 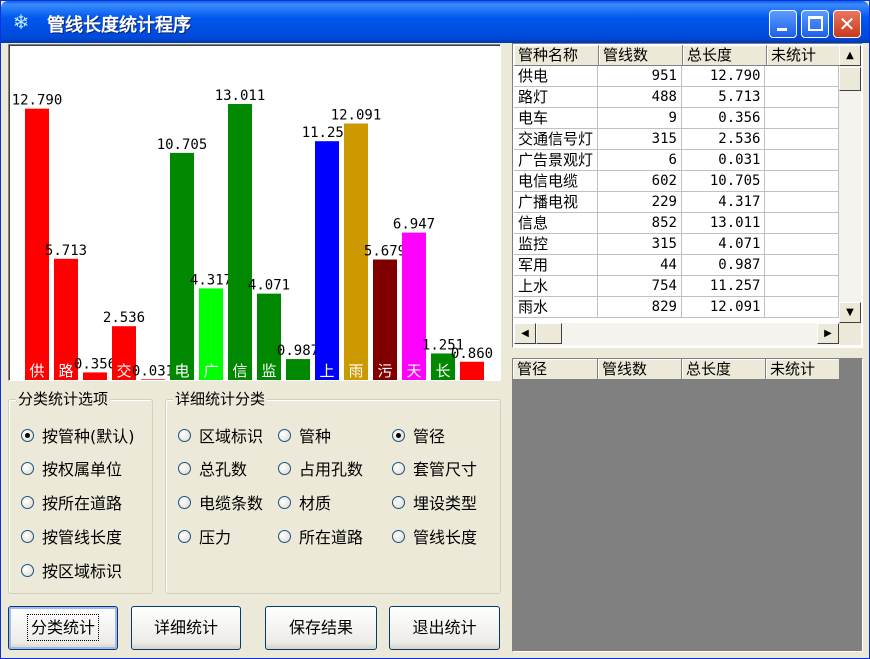 What do you see at coordinates (783, 24) in the screenshot?
I see `minimize-button` at bounding box center [783, 24].